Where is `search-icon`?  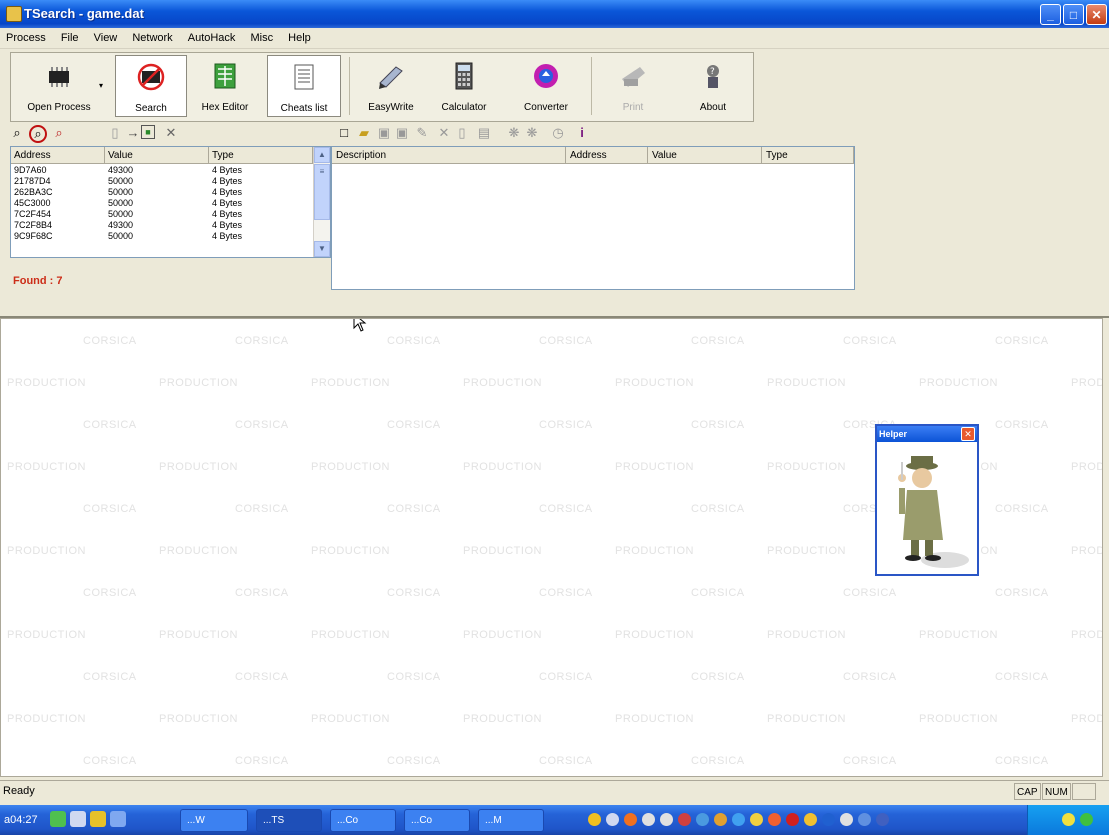 search-icon is located at coordinates (78, 819).